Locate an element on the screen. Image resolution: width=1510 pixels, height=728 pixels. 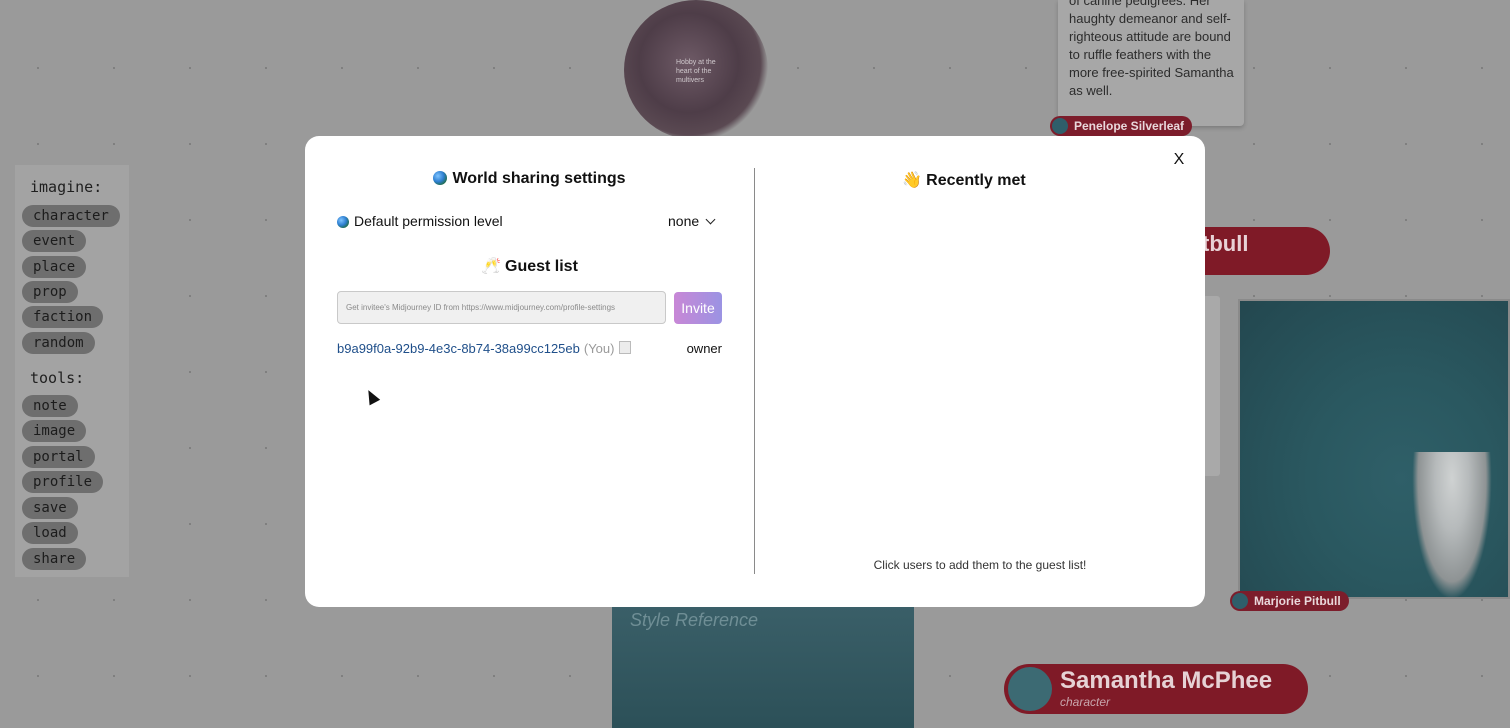
imagine-prop-button: prop is located at coordinates (50, 292).